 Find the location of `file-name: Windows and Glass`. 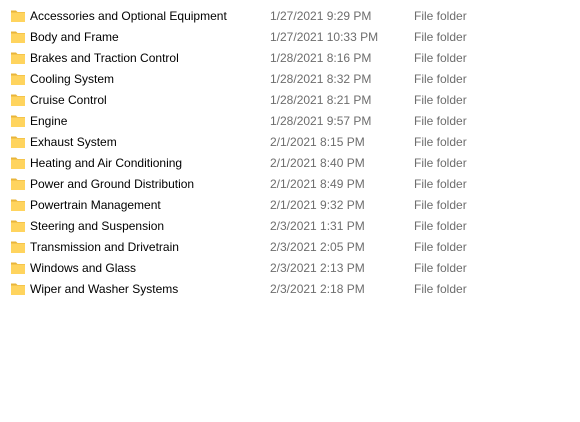

file-name: Windows and Glass is located at coordinates (83, 268).